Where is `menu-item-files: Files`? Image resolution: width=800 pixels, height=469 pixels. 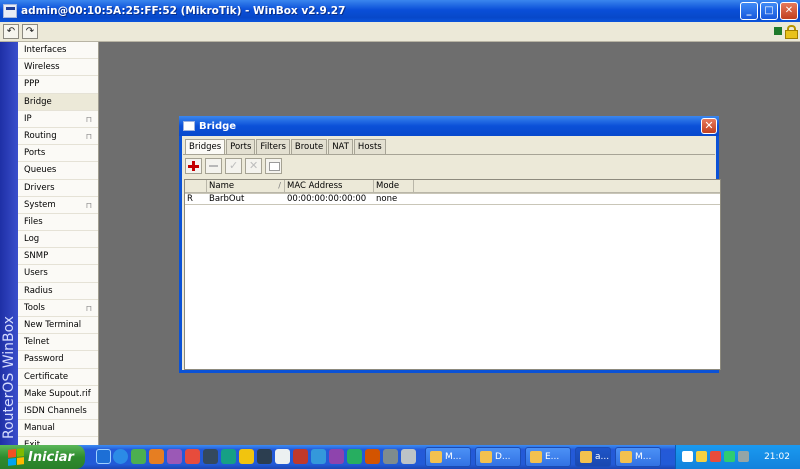 menu-item-files: Files is located at coordinates (58, 223).